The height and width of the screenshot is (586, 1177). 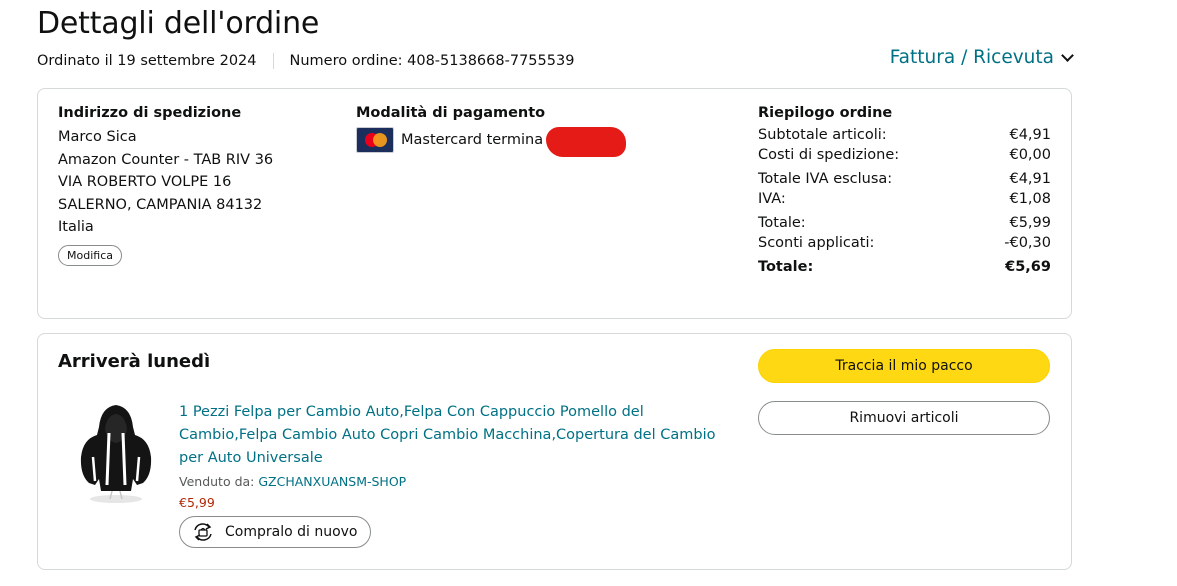 What do you see at coordinates (904, 223) in the screenshot?
I see `summary-row-total: Totale: €5,99` at bounding box center [904, 223].